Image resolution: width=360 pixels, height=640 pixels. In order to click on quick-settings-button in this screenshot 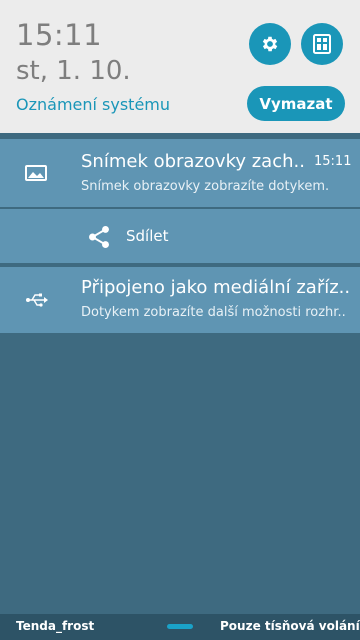, I will do `click(322, 44)`.